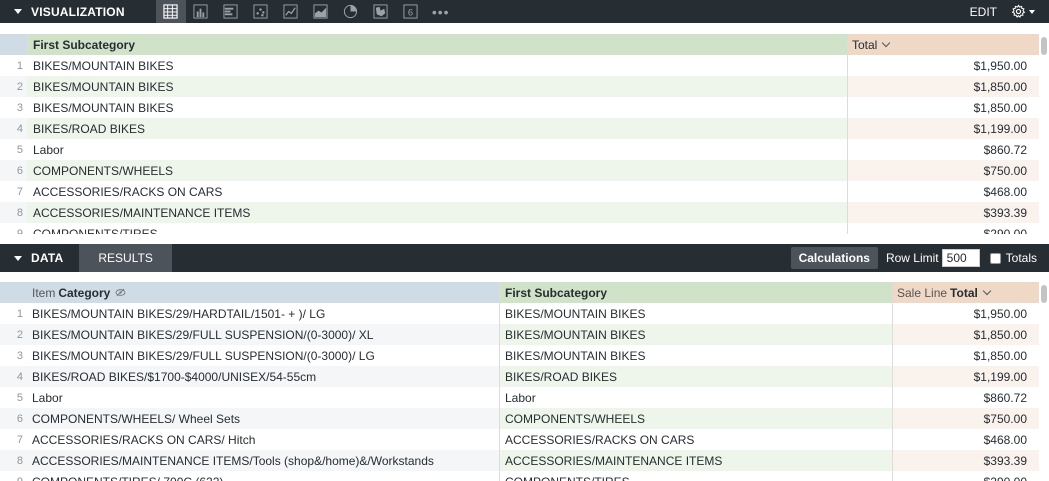 The height and width of the screenshot is (481, 1049). What do you see at coordinates (943, 86) in the screenshot?
I see `cell-total: $1,850.00` at bounding box center [943, 86].